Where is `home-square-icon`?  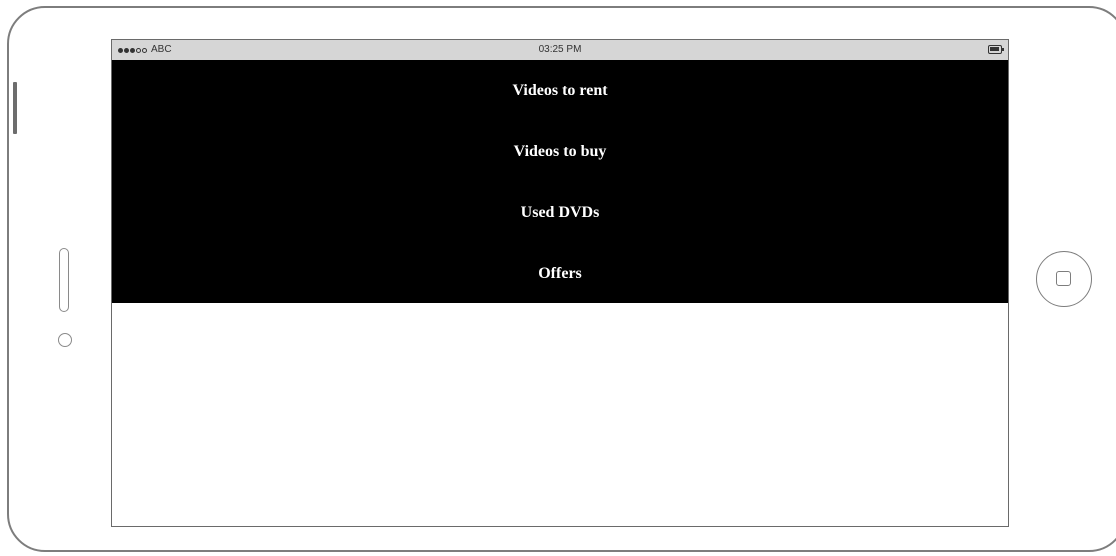 home-square-icon is located at coordinates (1063, 278).